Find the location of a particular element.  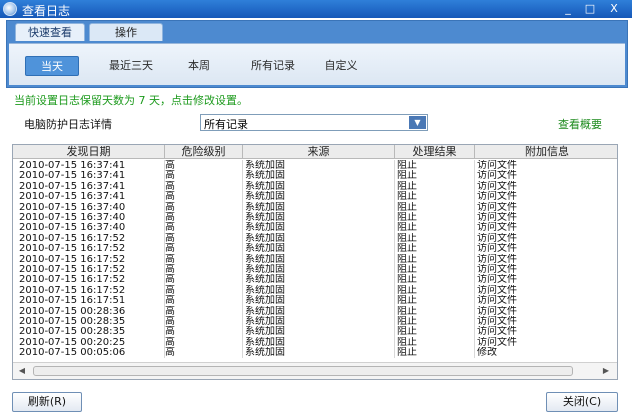

tab-operations: 操作 is located at coordinates (126, 32).